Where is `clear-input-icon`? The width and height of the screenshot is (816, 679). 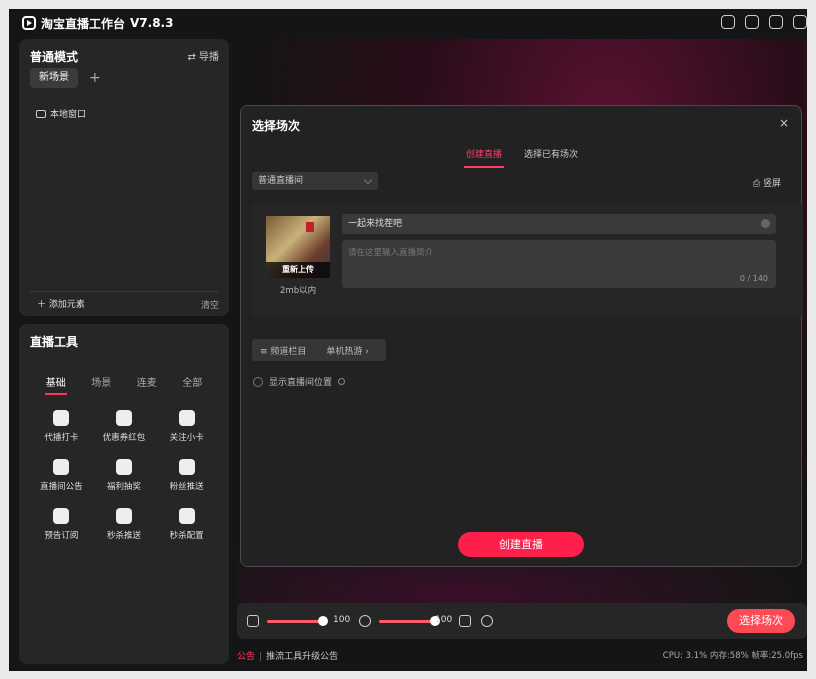 clear-input-icon is located at coordinates (765, 223).